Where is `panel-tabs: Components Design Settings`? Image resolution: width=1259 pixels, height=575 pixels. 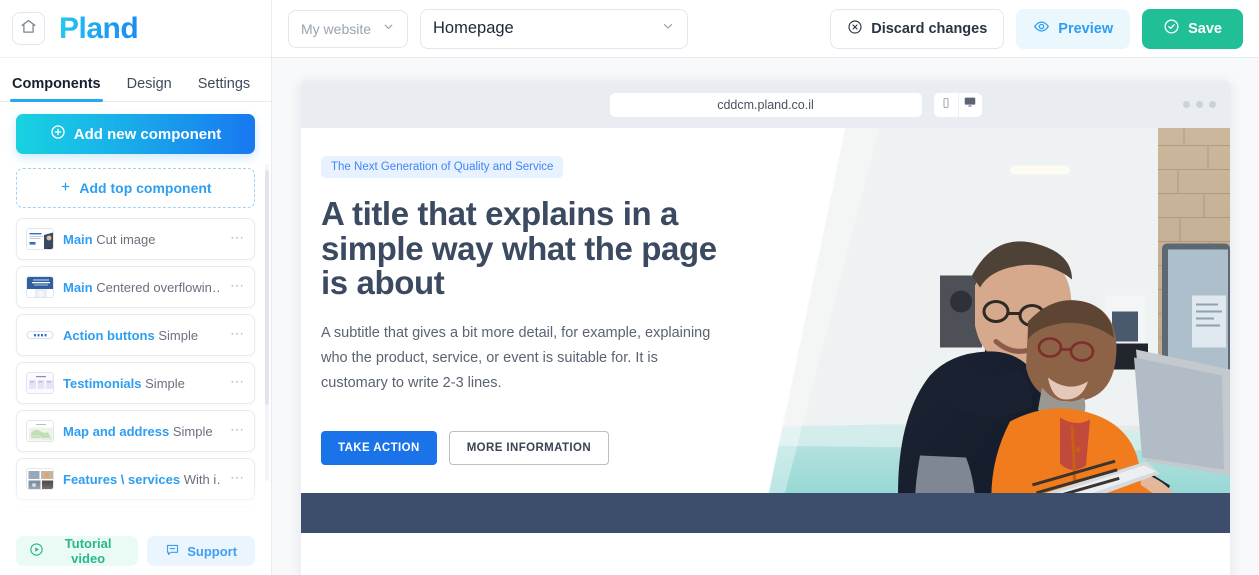
panel-tabs: Components Design Settings is located at coordinates (135, 80).